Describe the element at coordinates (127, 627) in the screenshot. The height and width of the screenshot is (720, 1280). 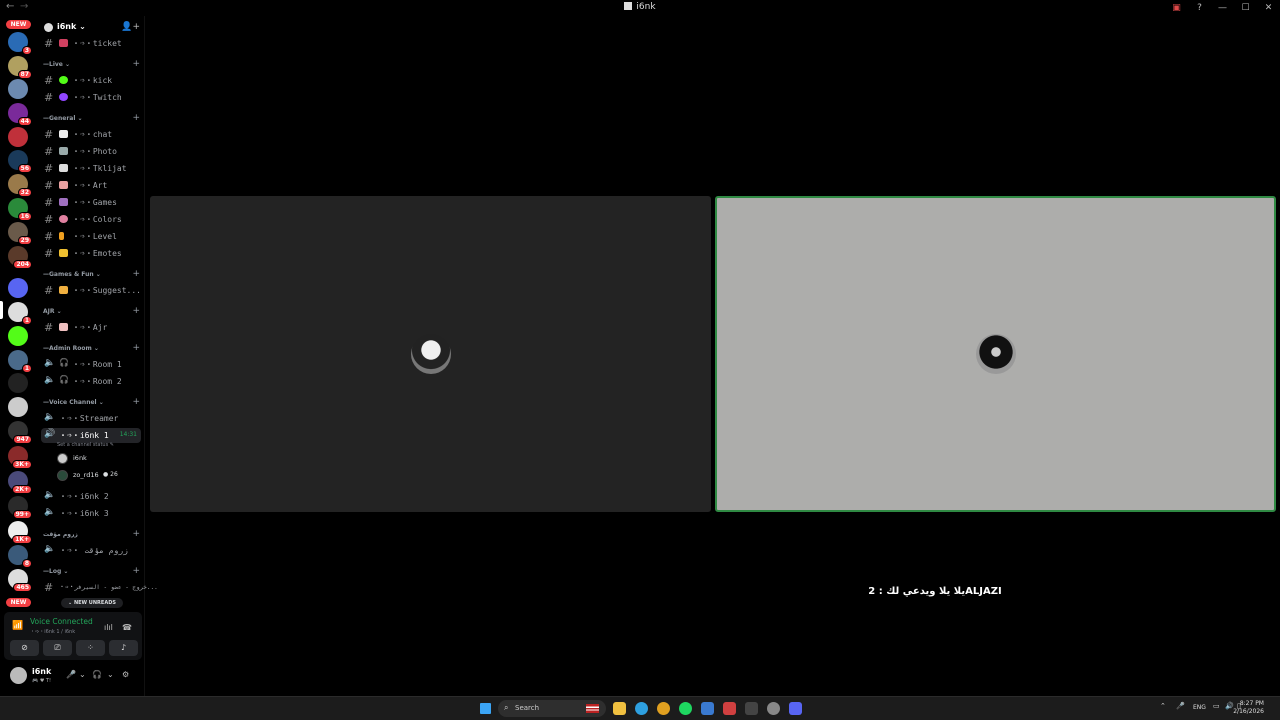
I see `disconnect-icon: ☎` at that location.